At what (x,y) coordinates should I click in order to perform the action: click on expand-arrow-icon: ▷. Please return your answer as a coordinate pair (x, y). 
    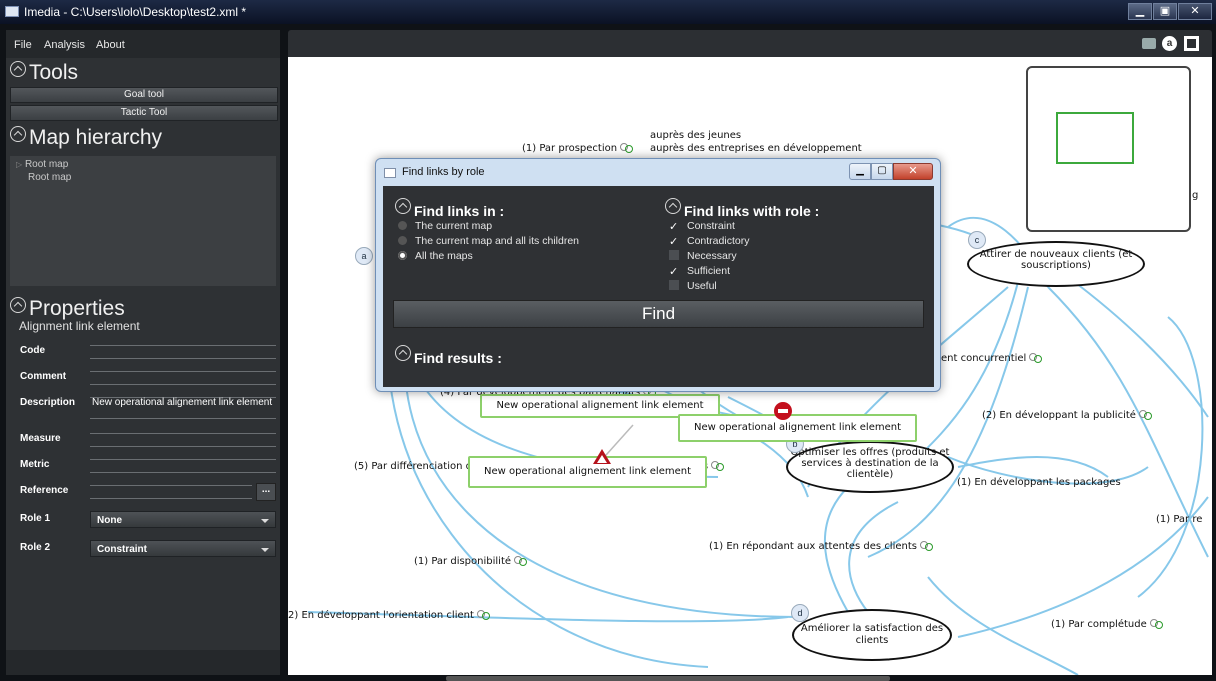
    Looking at the image, I should click on (19, 164).